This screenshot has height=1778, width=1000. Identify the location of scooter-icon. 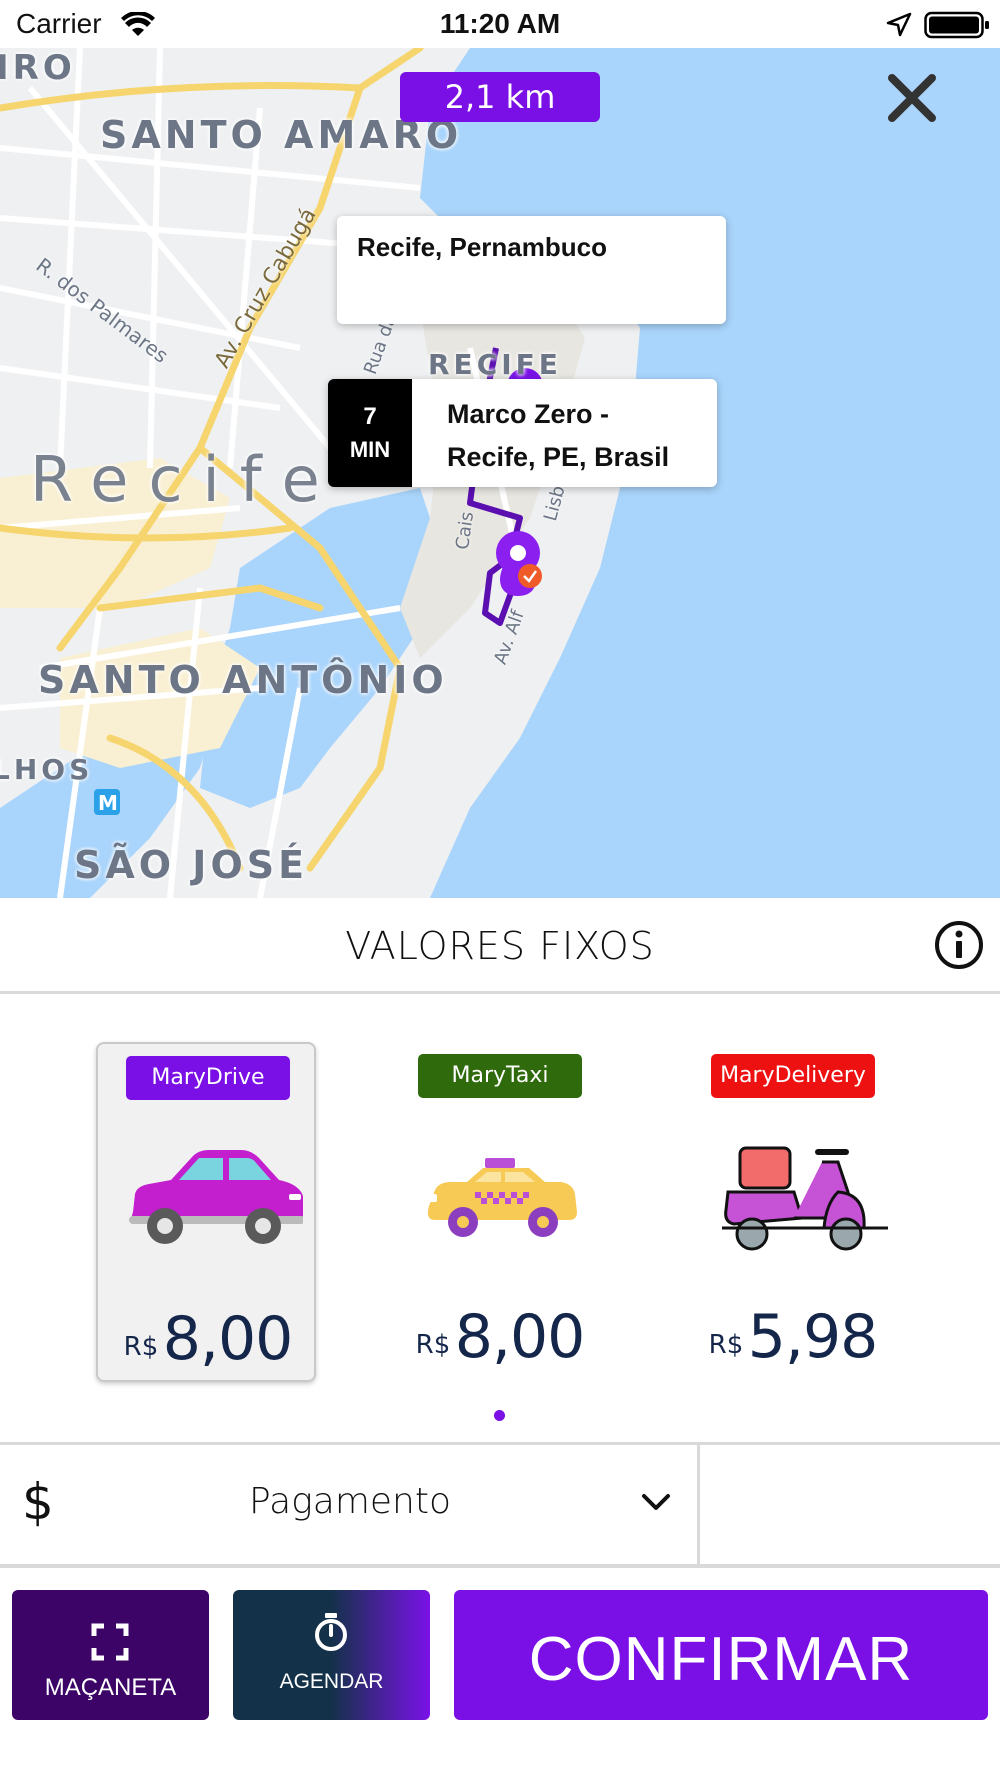
(805, 1198).